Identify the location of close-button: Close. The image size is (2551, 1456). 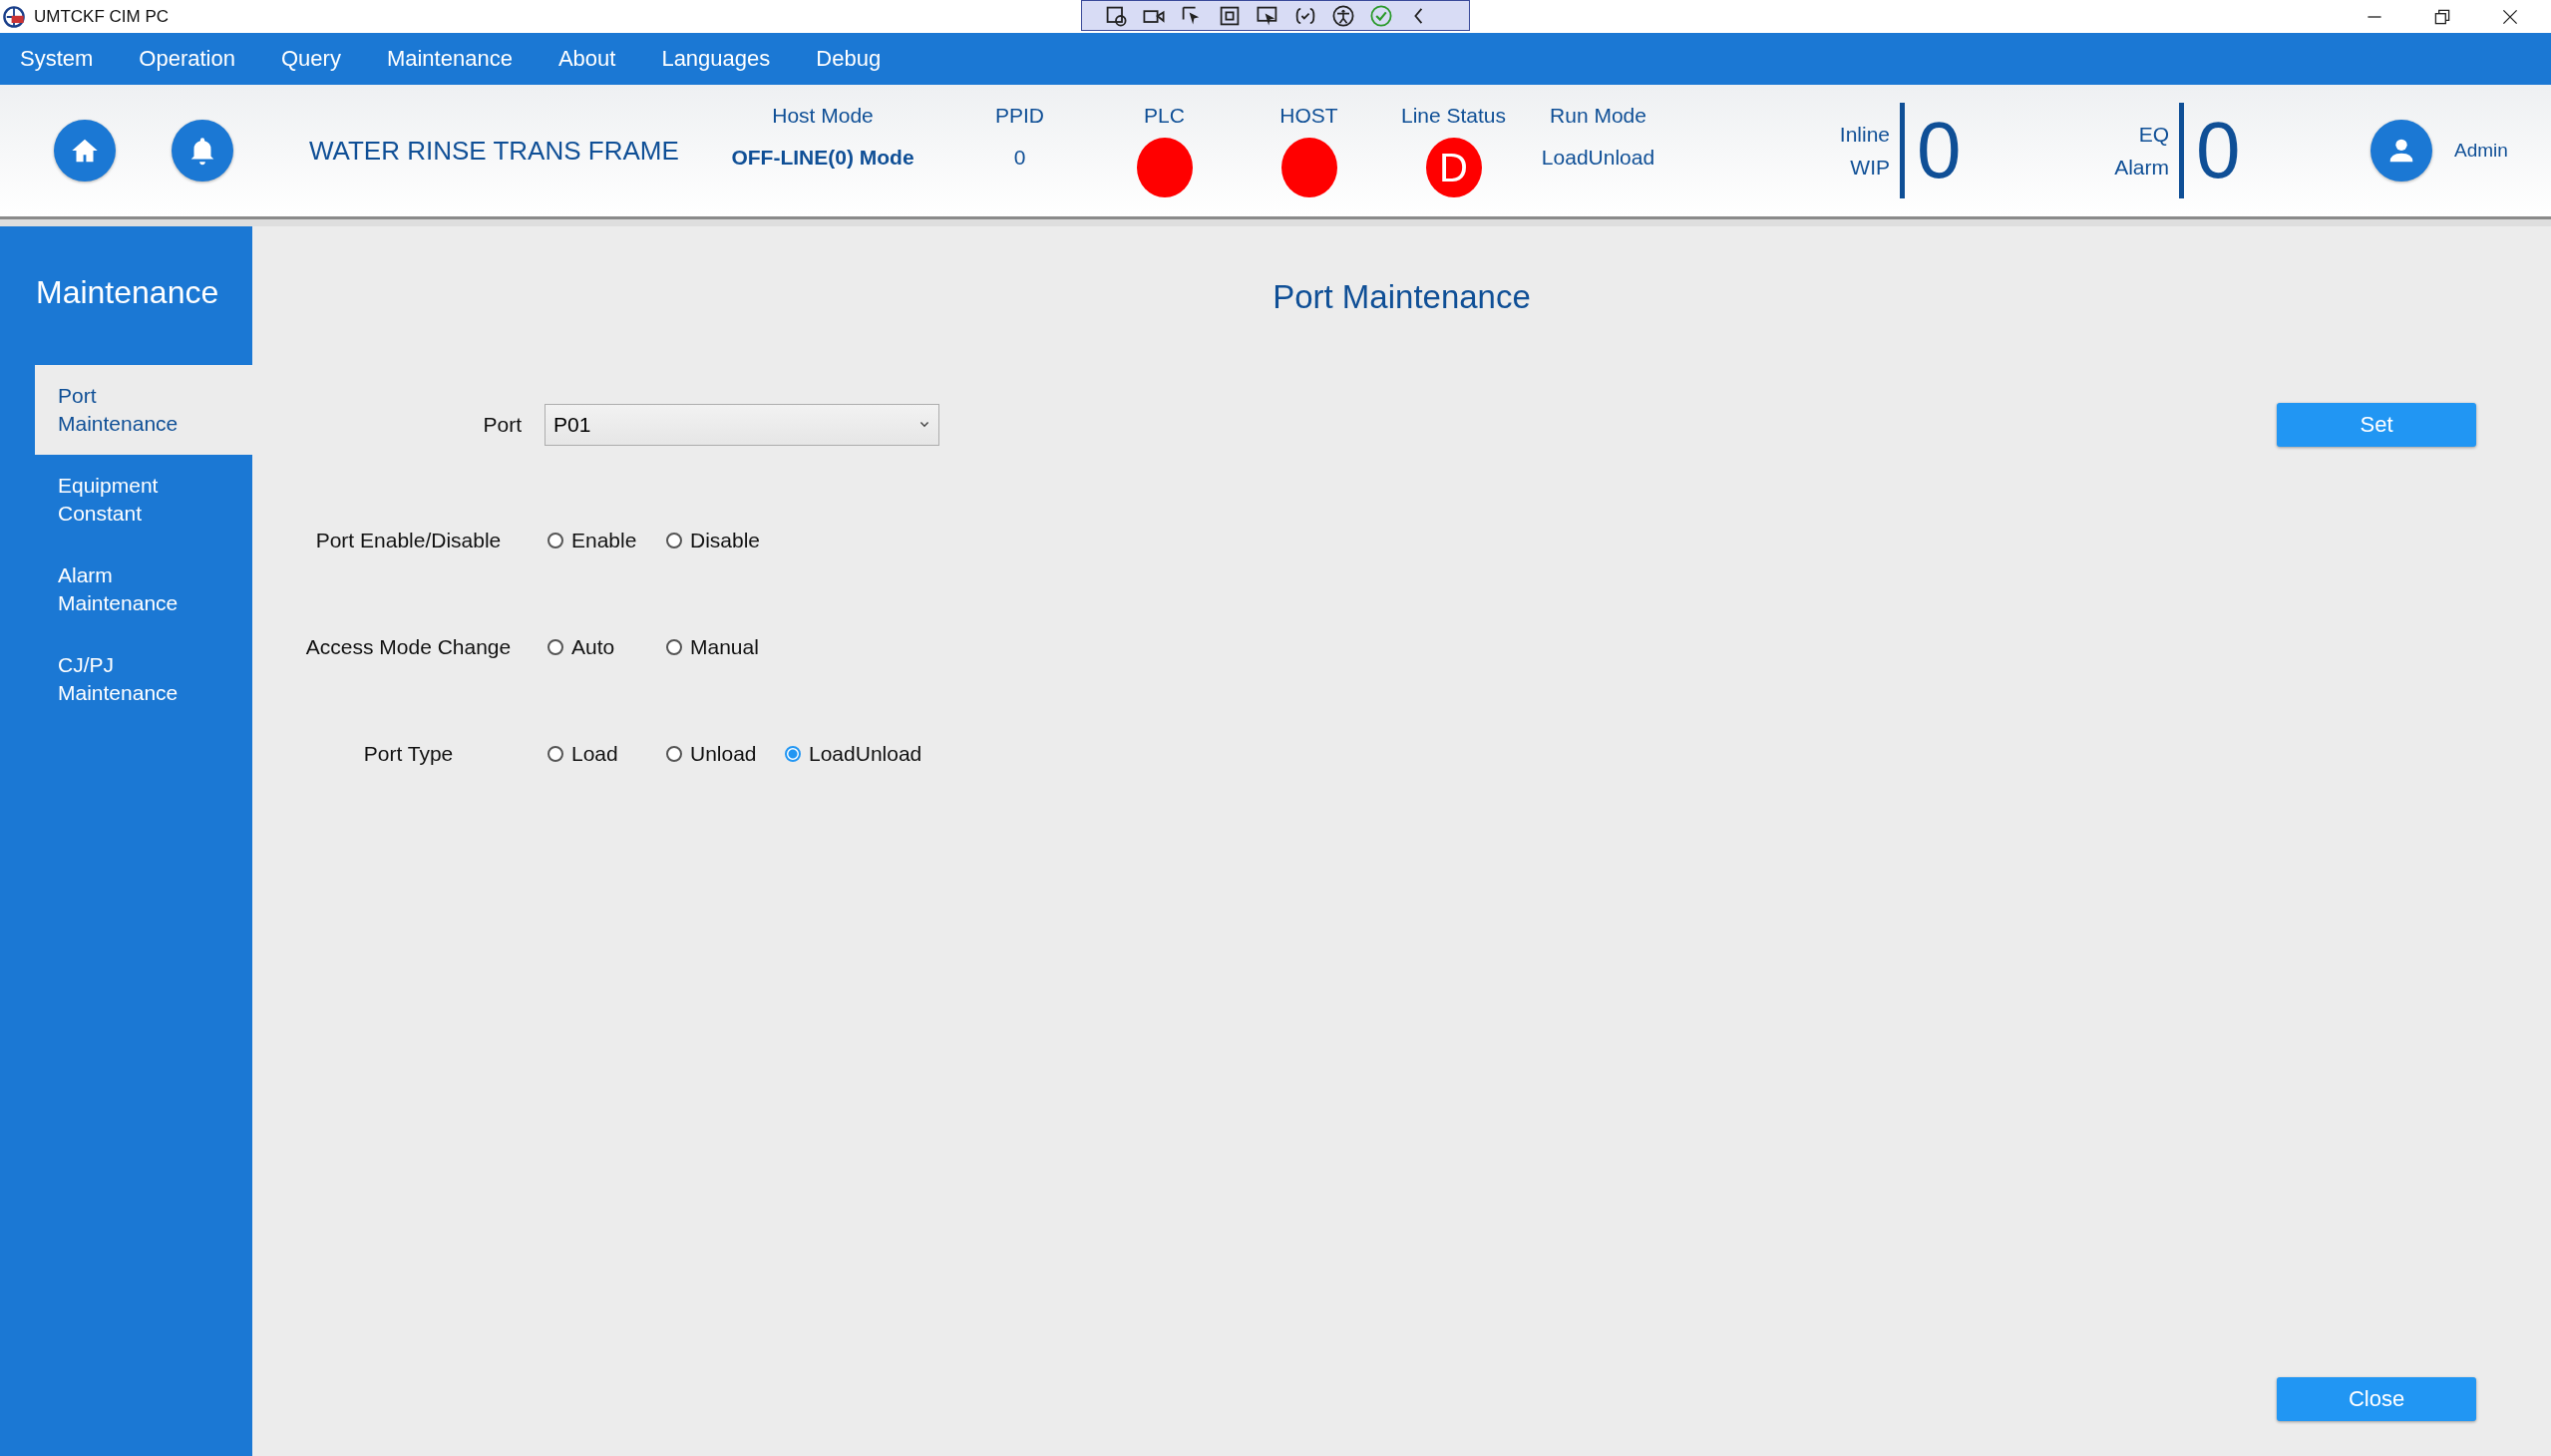
(2376, 1399).